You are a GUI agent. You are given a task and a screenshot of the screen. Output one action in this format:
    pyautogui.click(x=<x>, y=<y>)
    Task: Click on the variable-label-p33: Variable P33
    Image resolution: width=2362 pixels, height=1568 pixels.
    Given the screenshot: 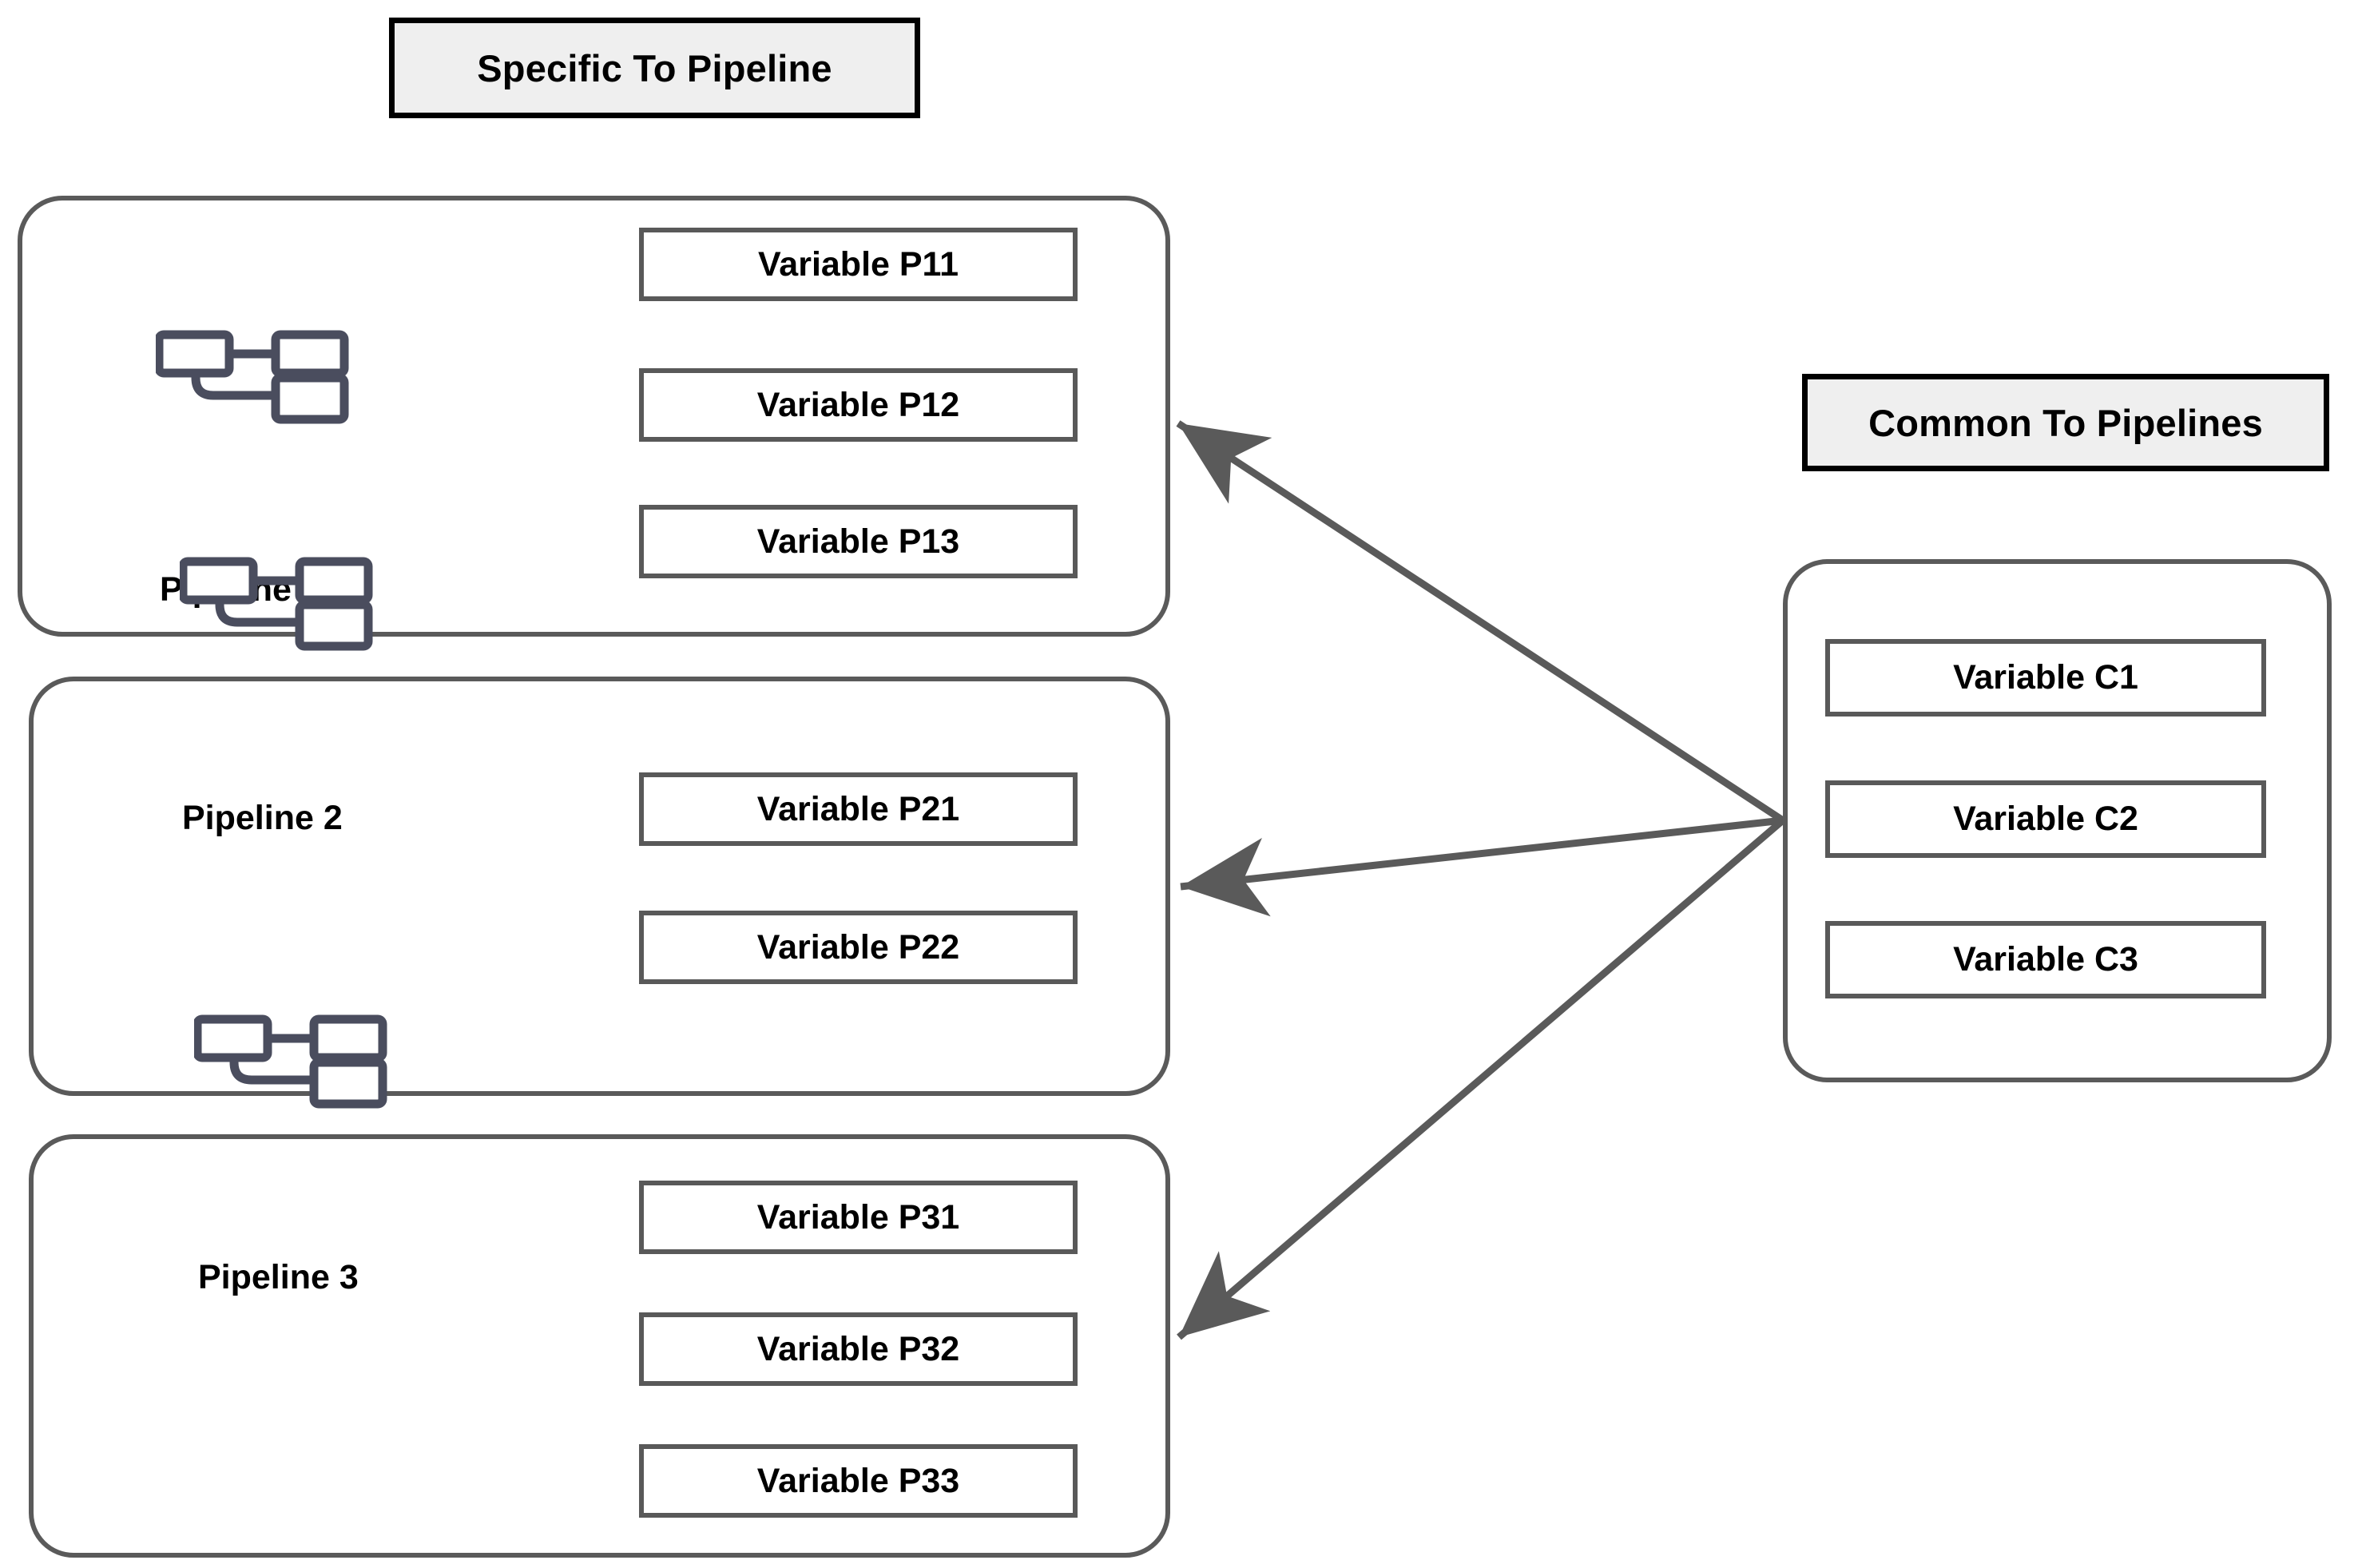 What is the action you would take?
    pyautogui.click(x=858, y=1480)
    